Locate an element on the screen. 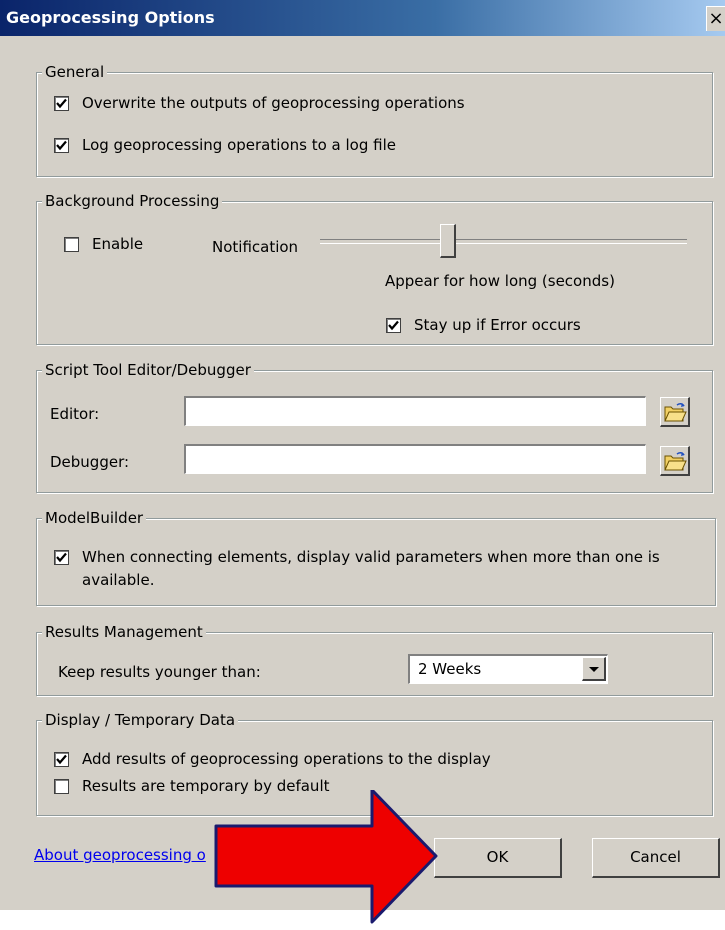 This screenshot has height=930, width=725. editor-path-input is located at coordinates (415, 411).